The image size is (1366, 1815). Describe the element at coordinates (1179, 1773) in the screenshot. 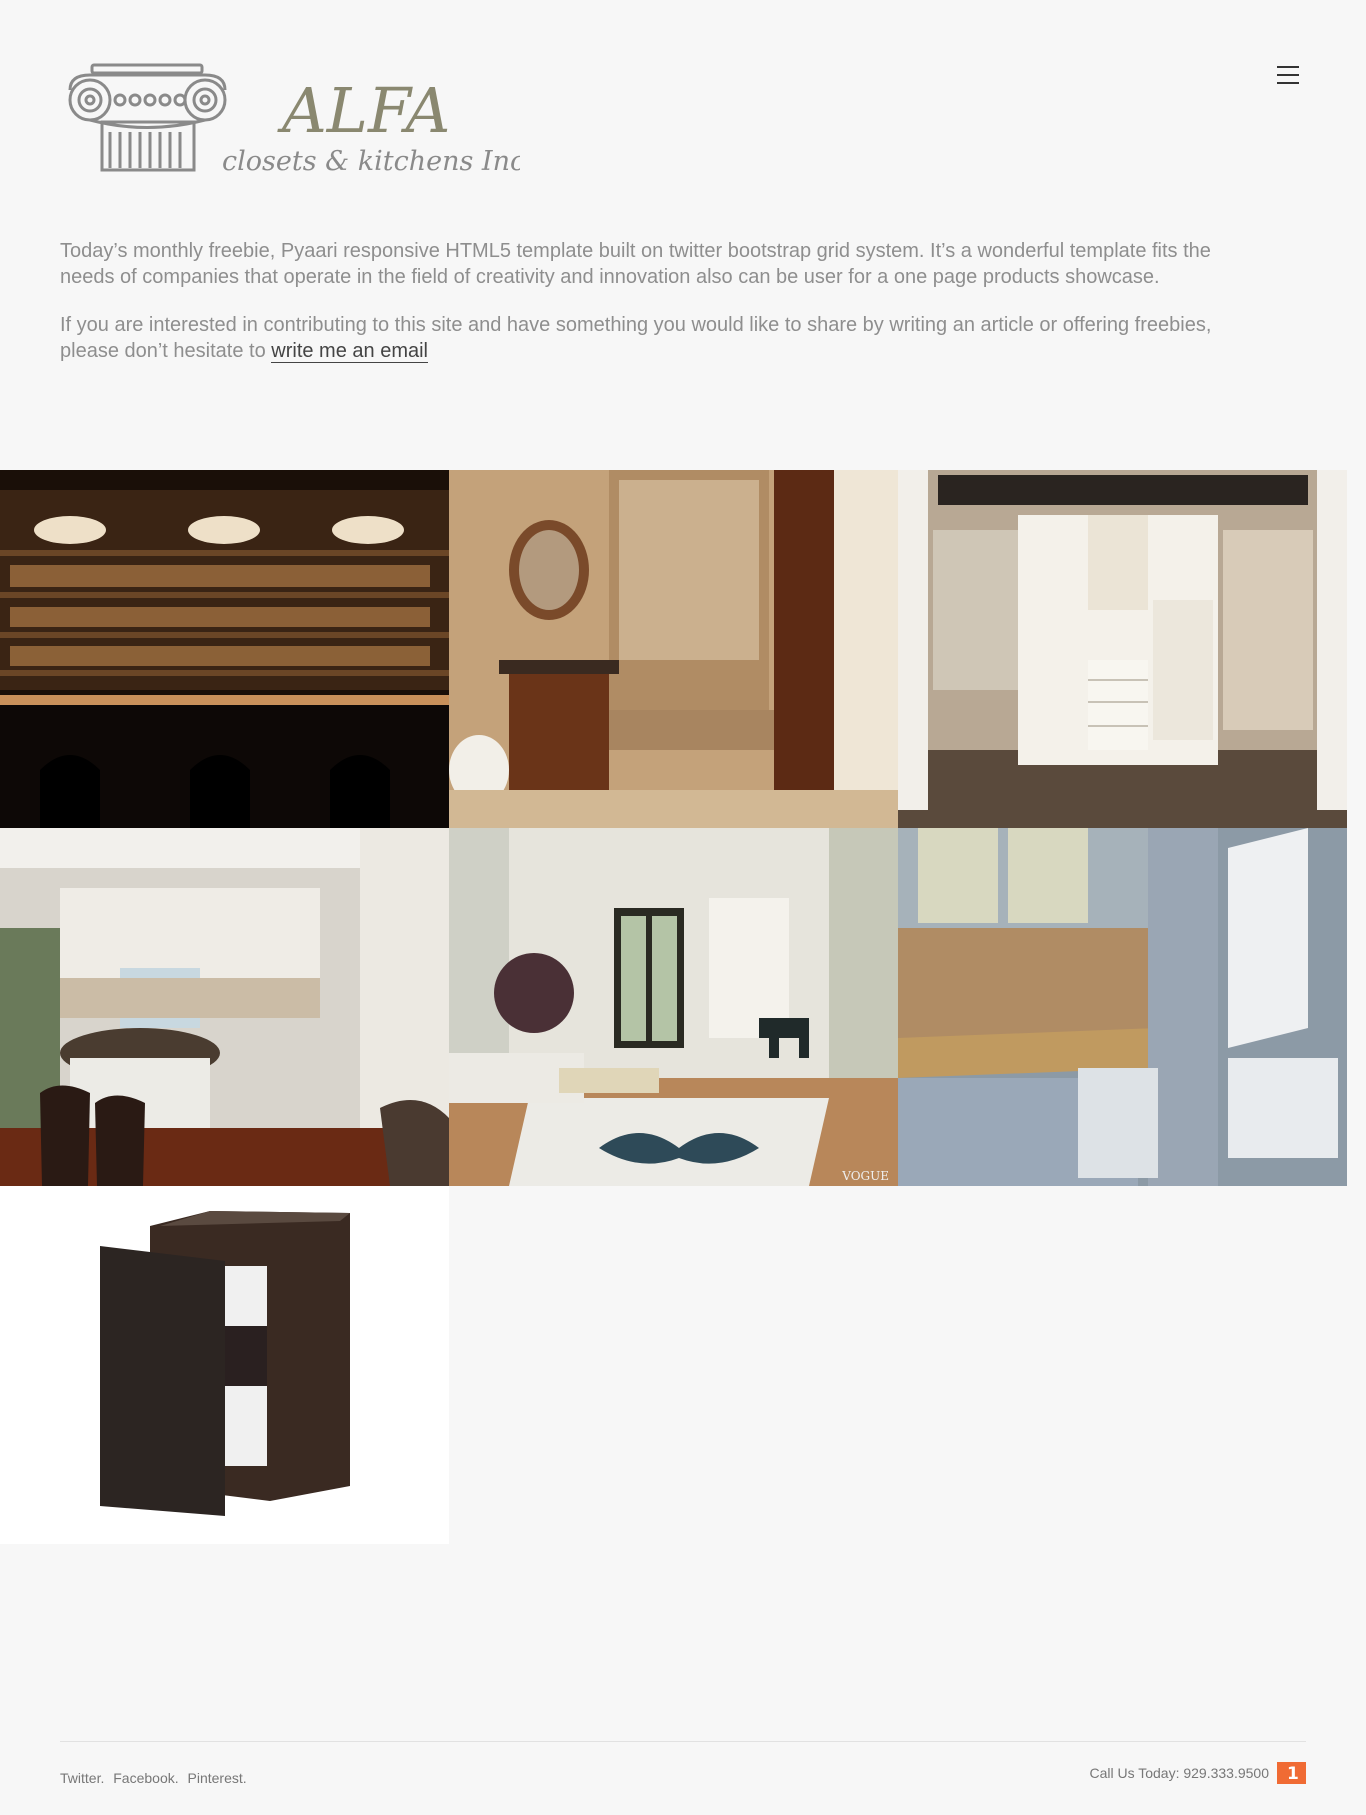

I see `phone-text: Call Us Today: 929.333.9500` at that location.